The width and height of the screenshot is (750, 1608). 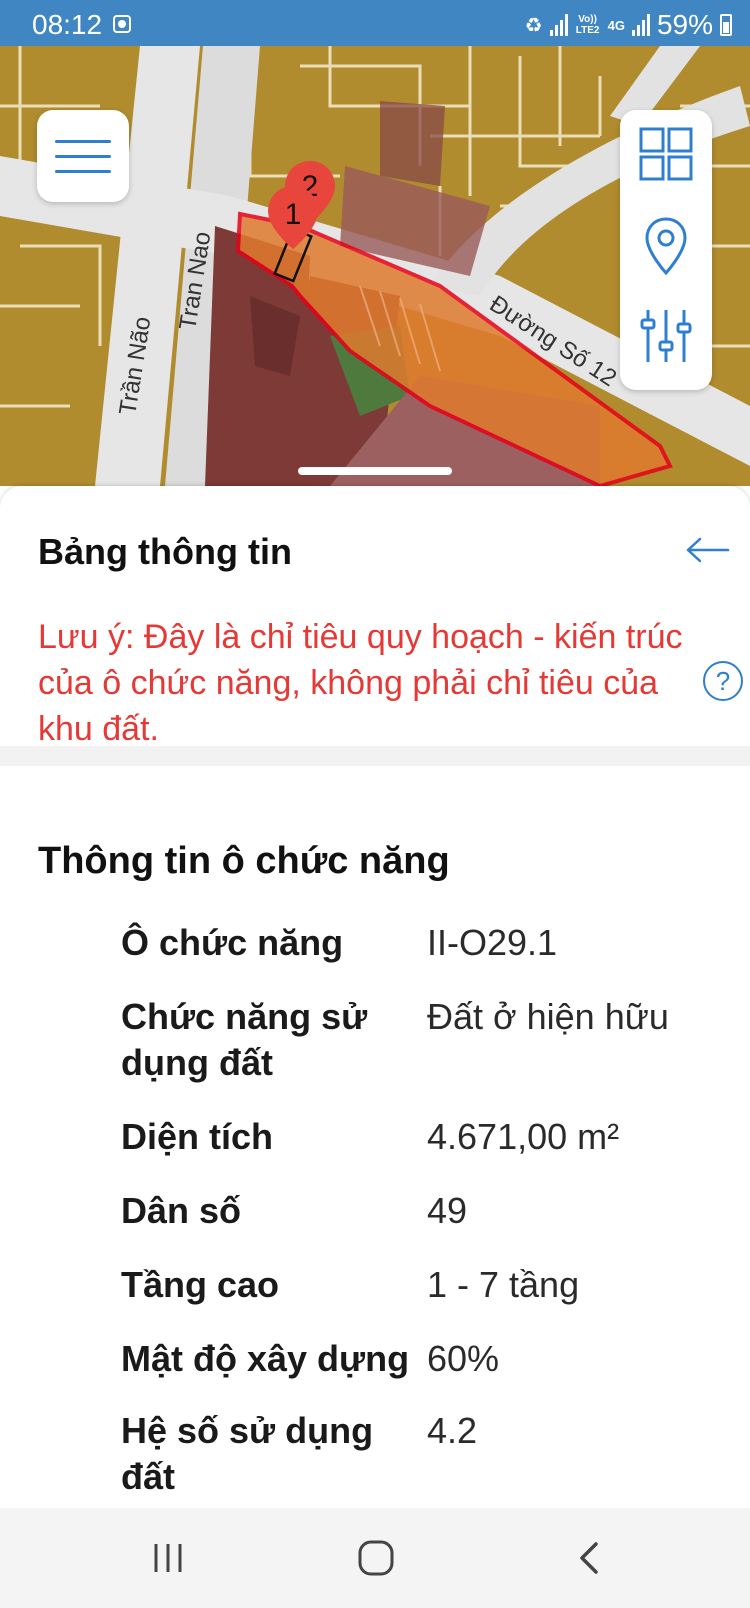 What do you see at coordinates (83, 156) in the screenshot?
I see `menu-button` at bounding box center [83, 156].